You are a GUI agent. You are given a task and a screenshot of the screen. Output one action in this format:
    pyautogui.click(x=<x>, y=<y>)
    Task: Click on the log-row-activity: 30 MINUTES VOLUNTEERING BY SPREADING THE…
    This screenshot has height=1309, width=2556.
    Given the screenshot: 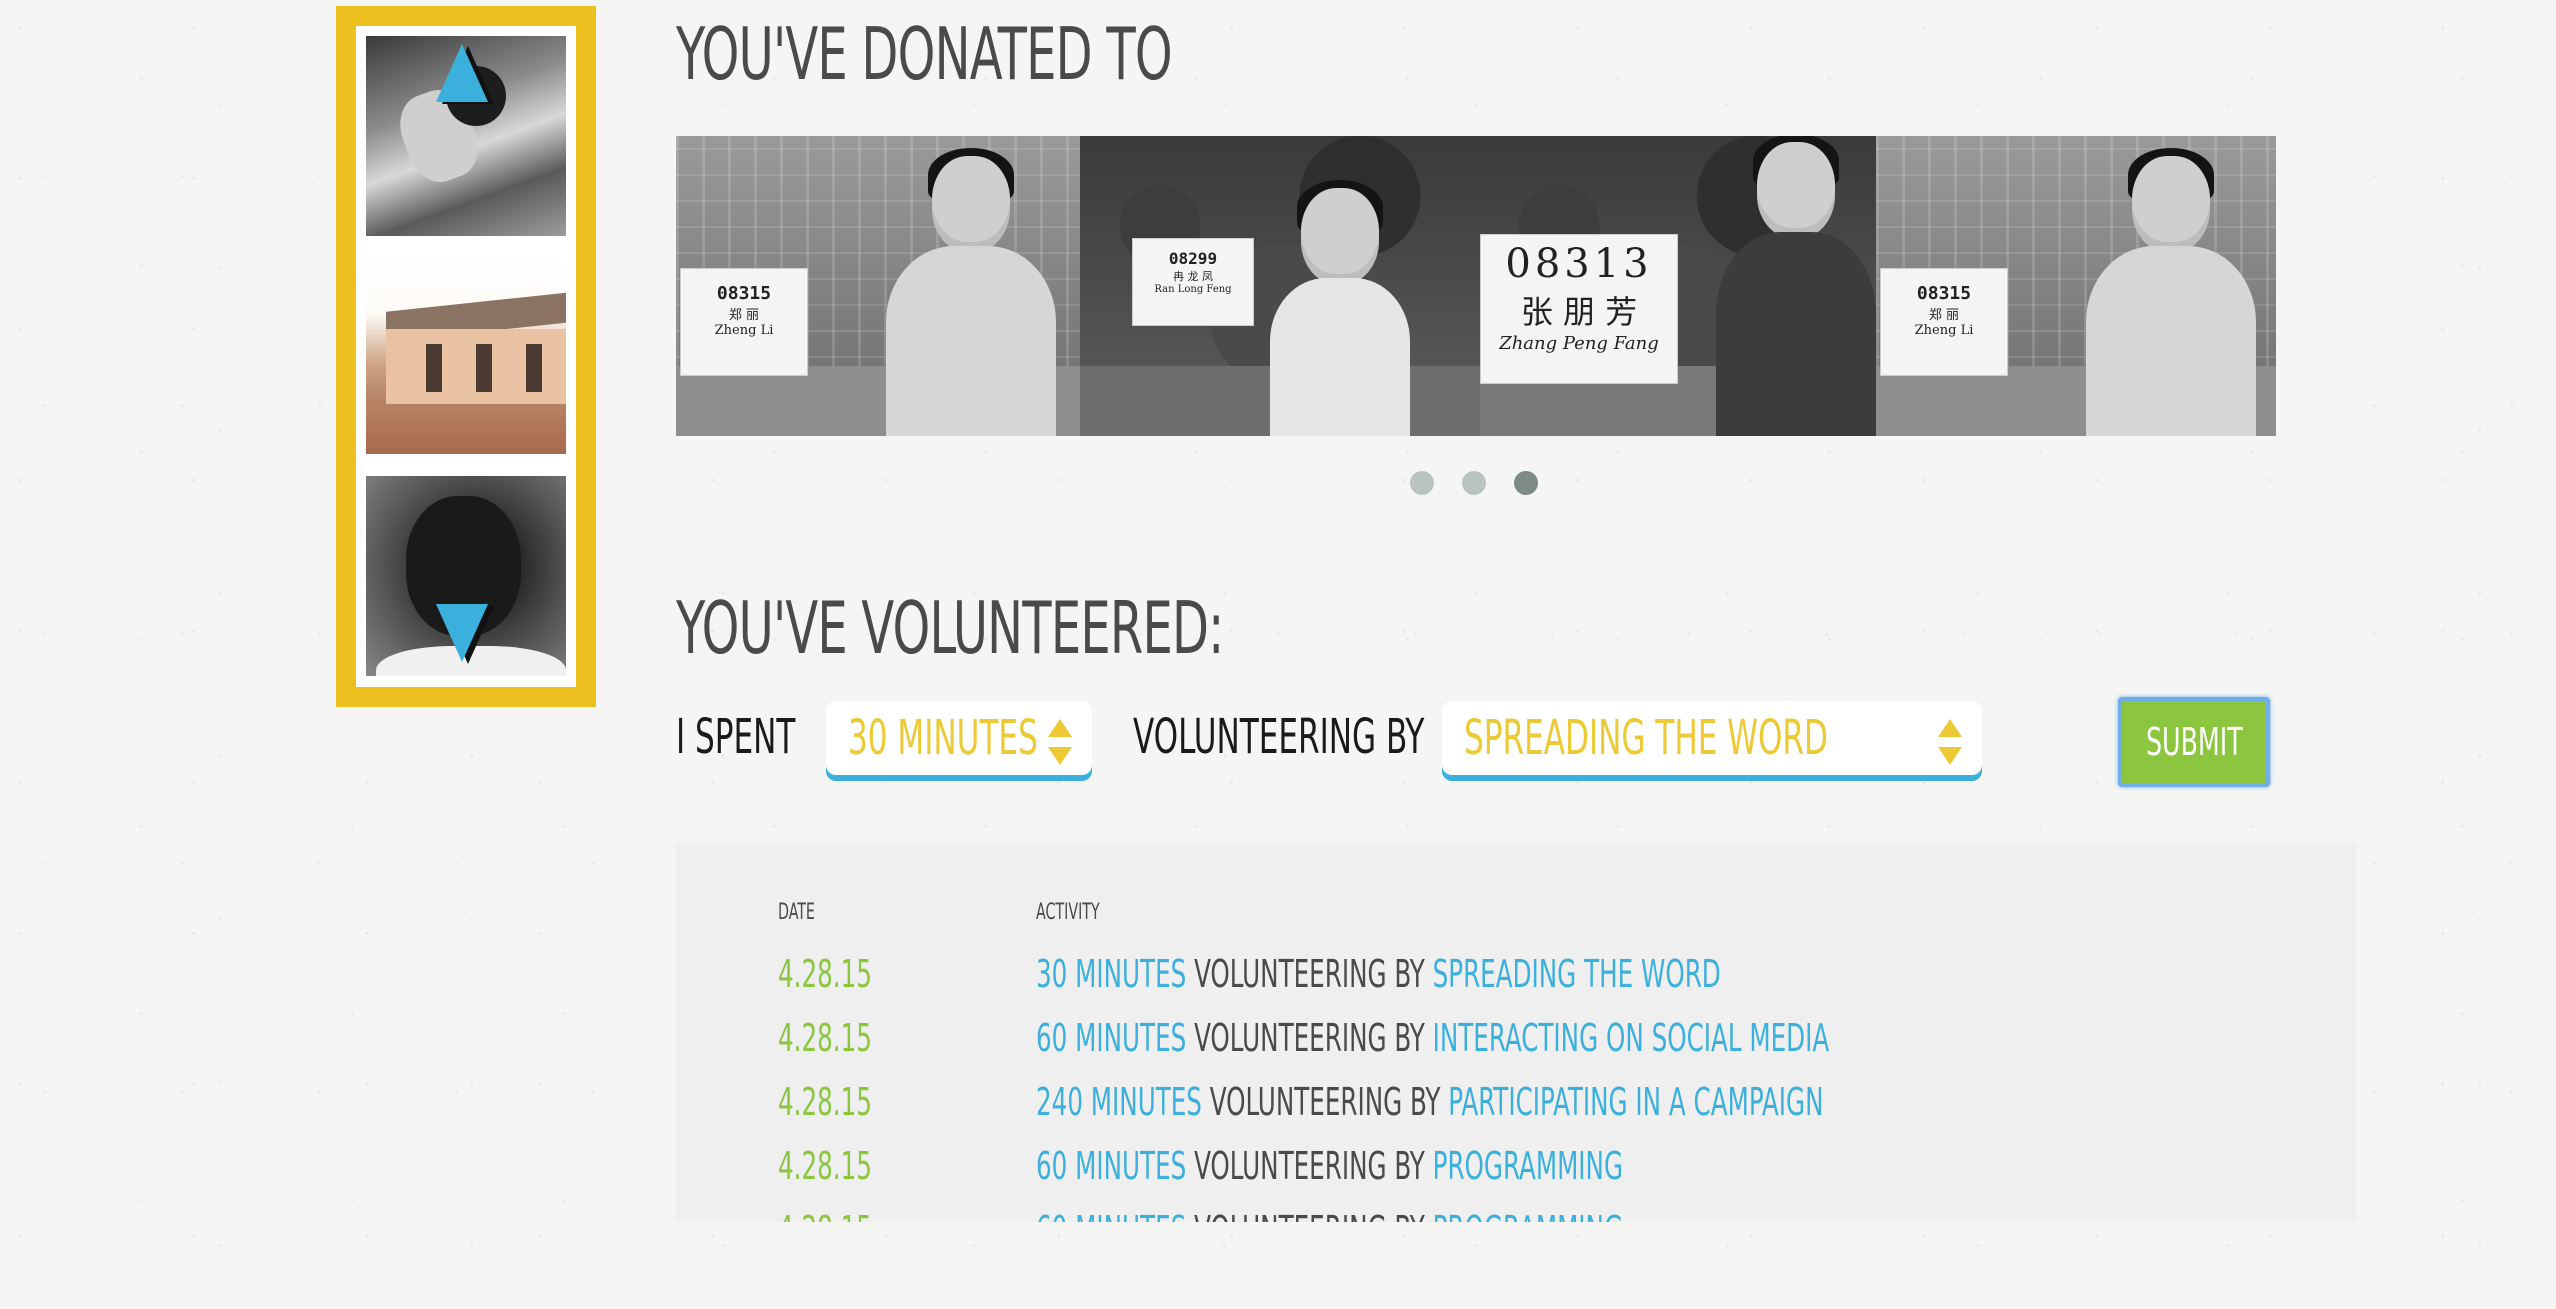 What is the action you would take?
    pyautogui.click(x=1511, y=974)
    